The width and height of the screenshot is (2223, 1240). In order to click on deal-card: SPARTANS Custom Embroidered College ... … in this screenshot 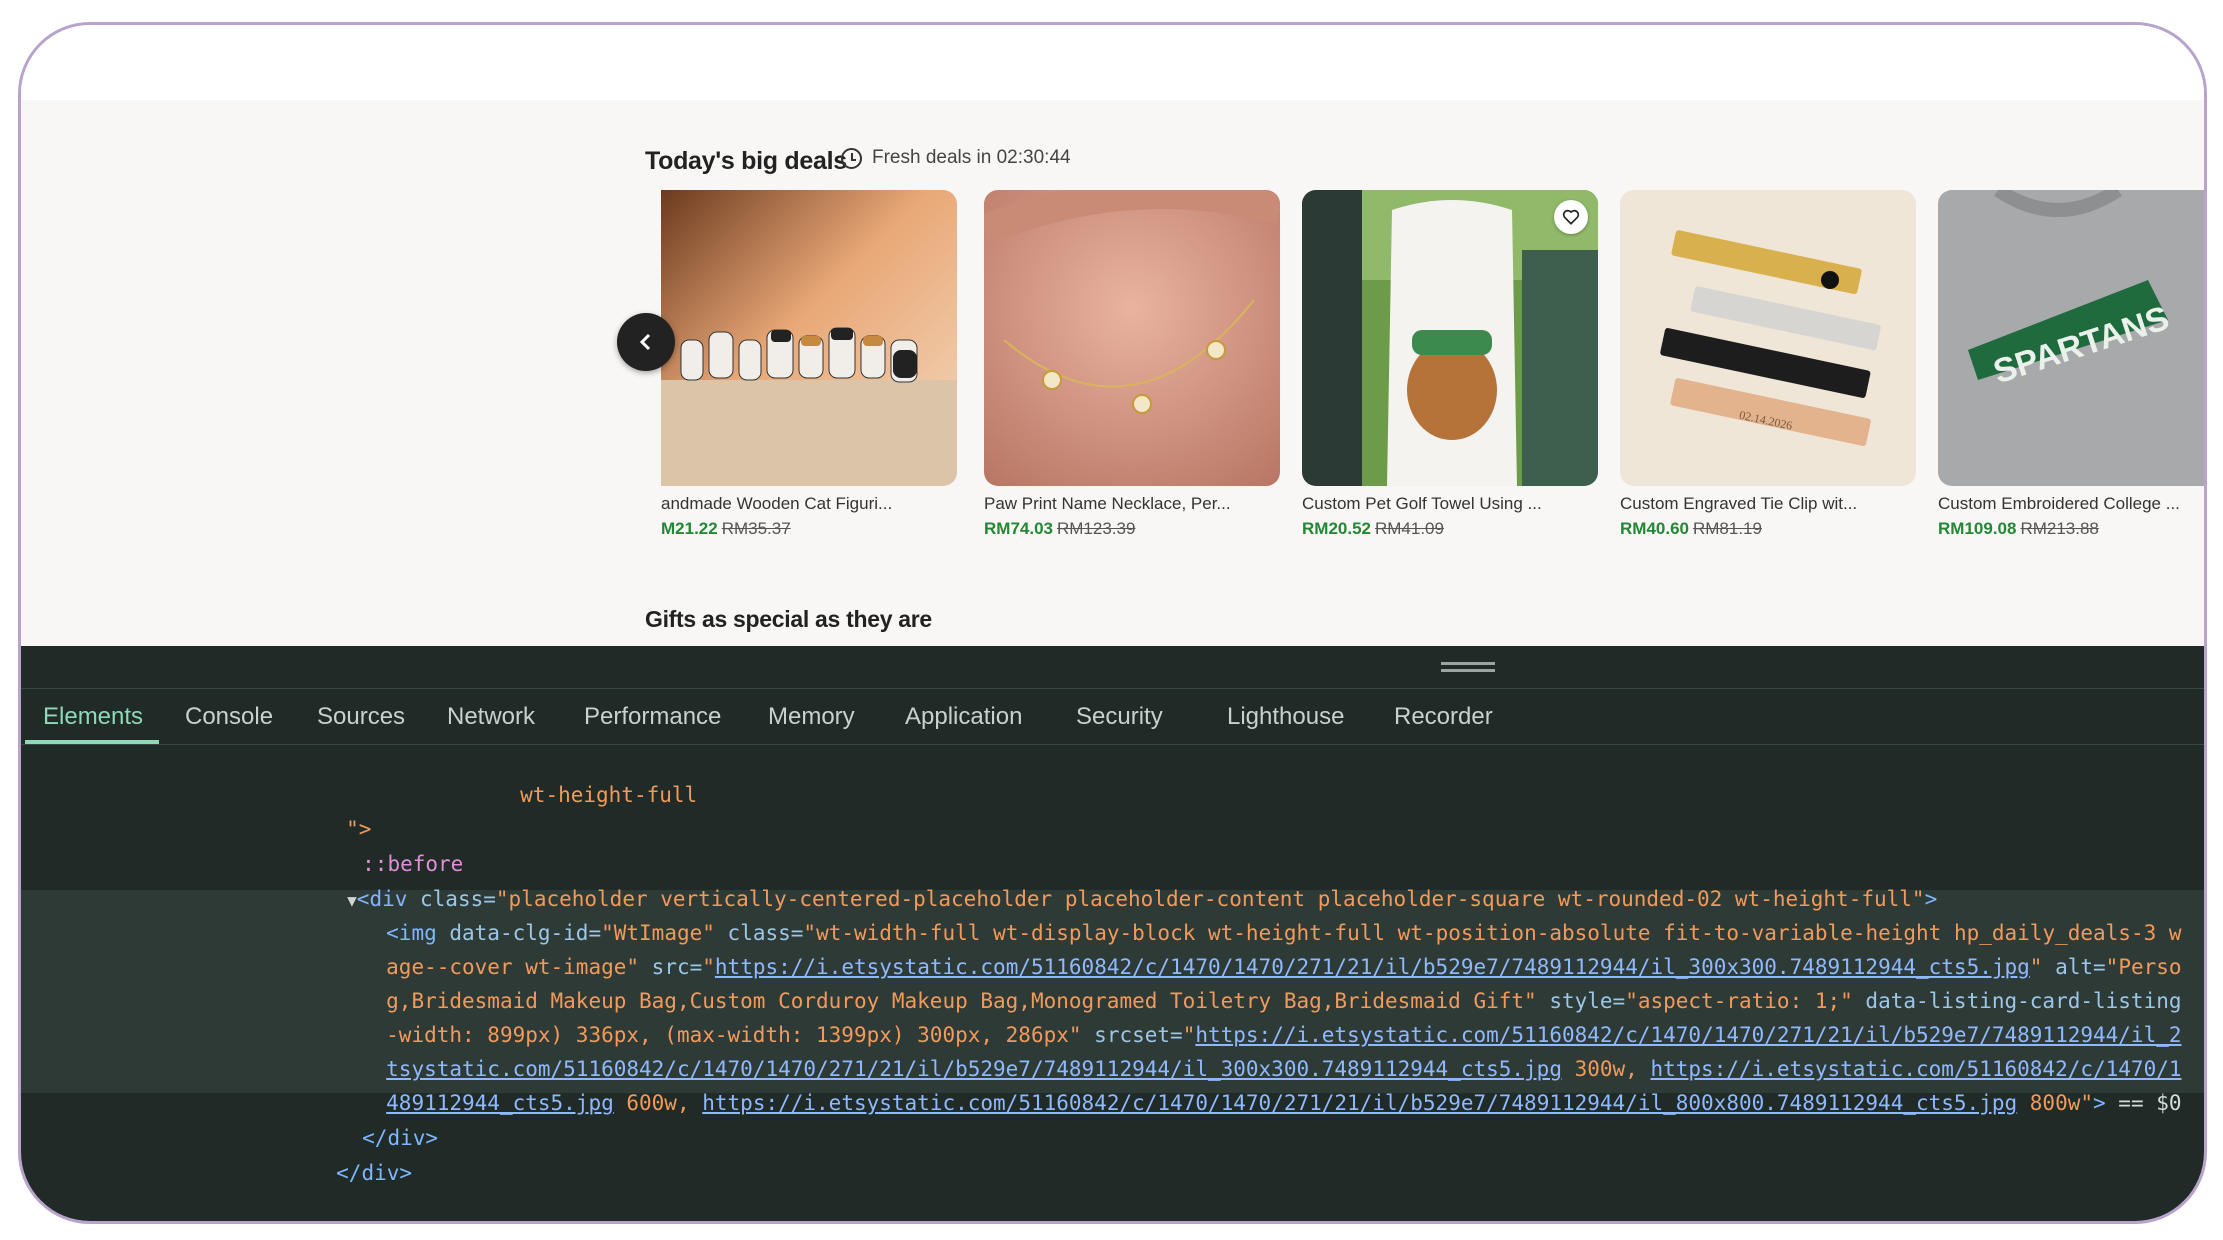, I will do `click(2071, 364)`.